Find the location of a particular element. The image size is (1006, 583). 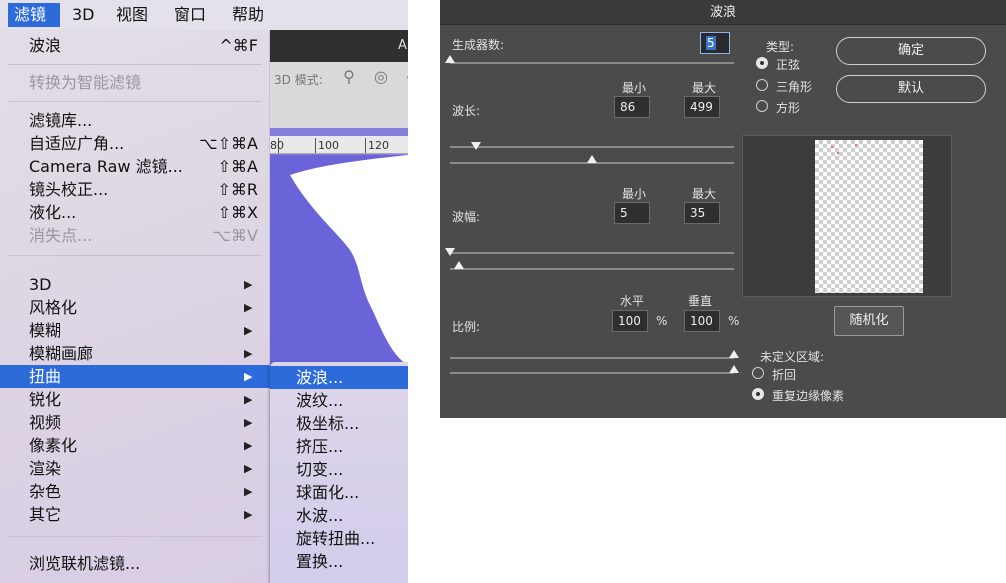

pan-3d-icon: ‹ is located at coordinates (403, 77).